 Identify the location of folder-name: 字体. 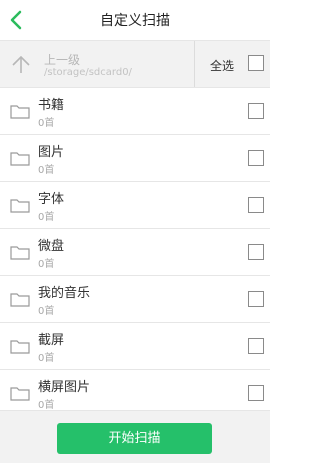
(51, 199).